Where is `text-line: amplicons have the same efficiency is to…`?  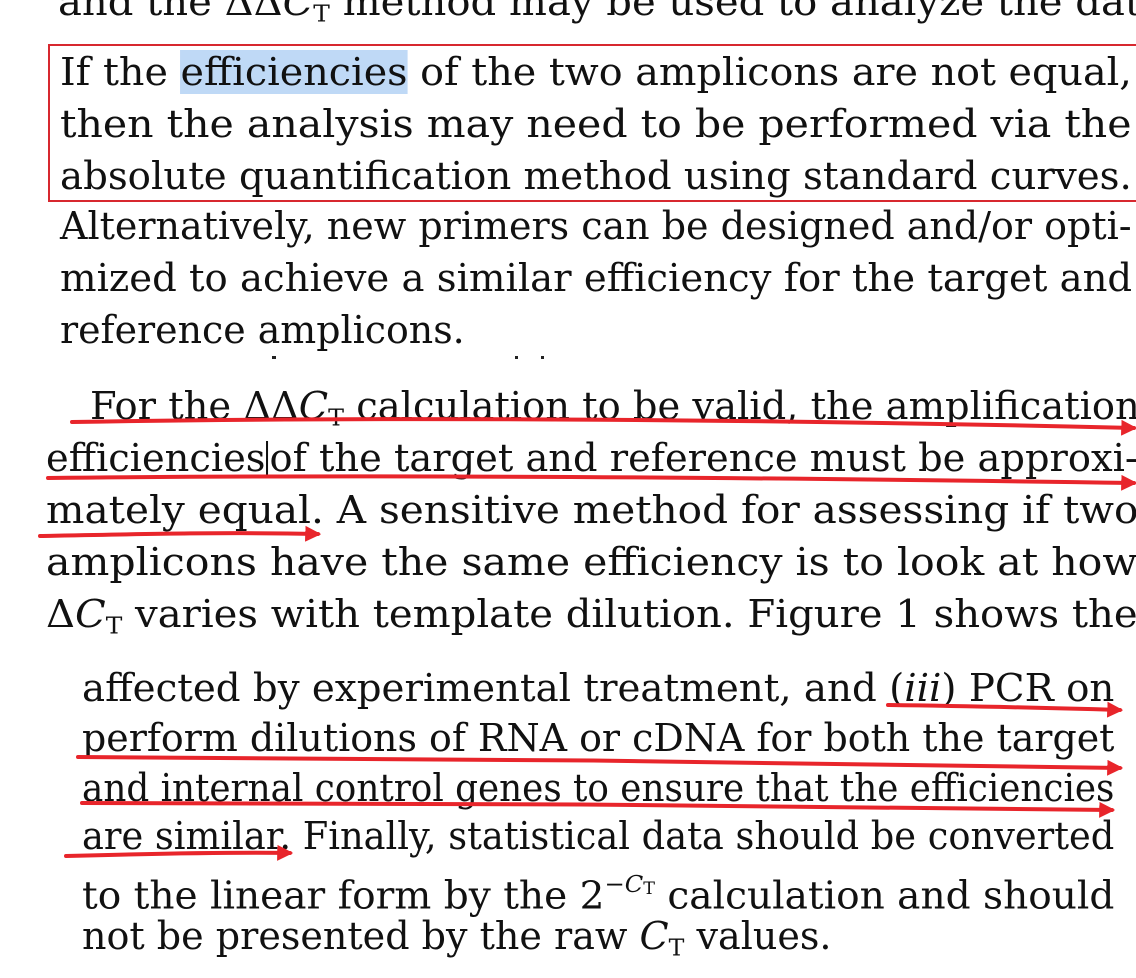 text-line: amplicons have the same efficiency is to… is located at coordinates (591, 562).